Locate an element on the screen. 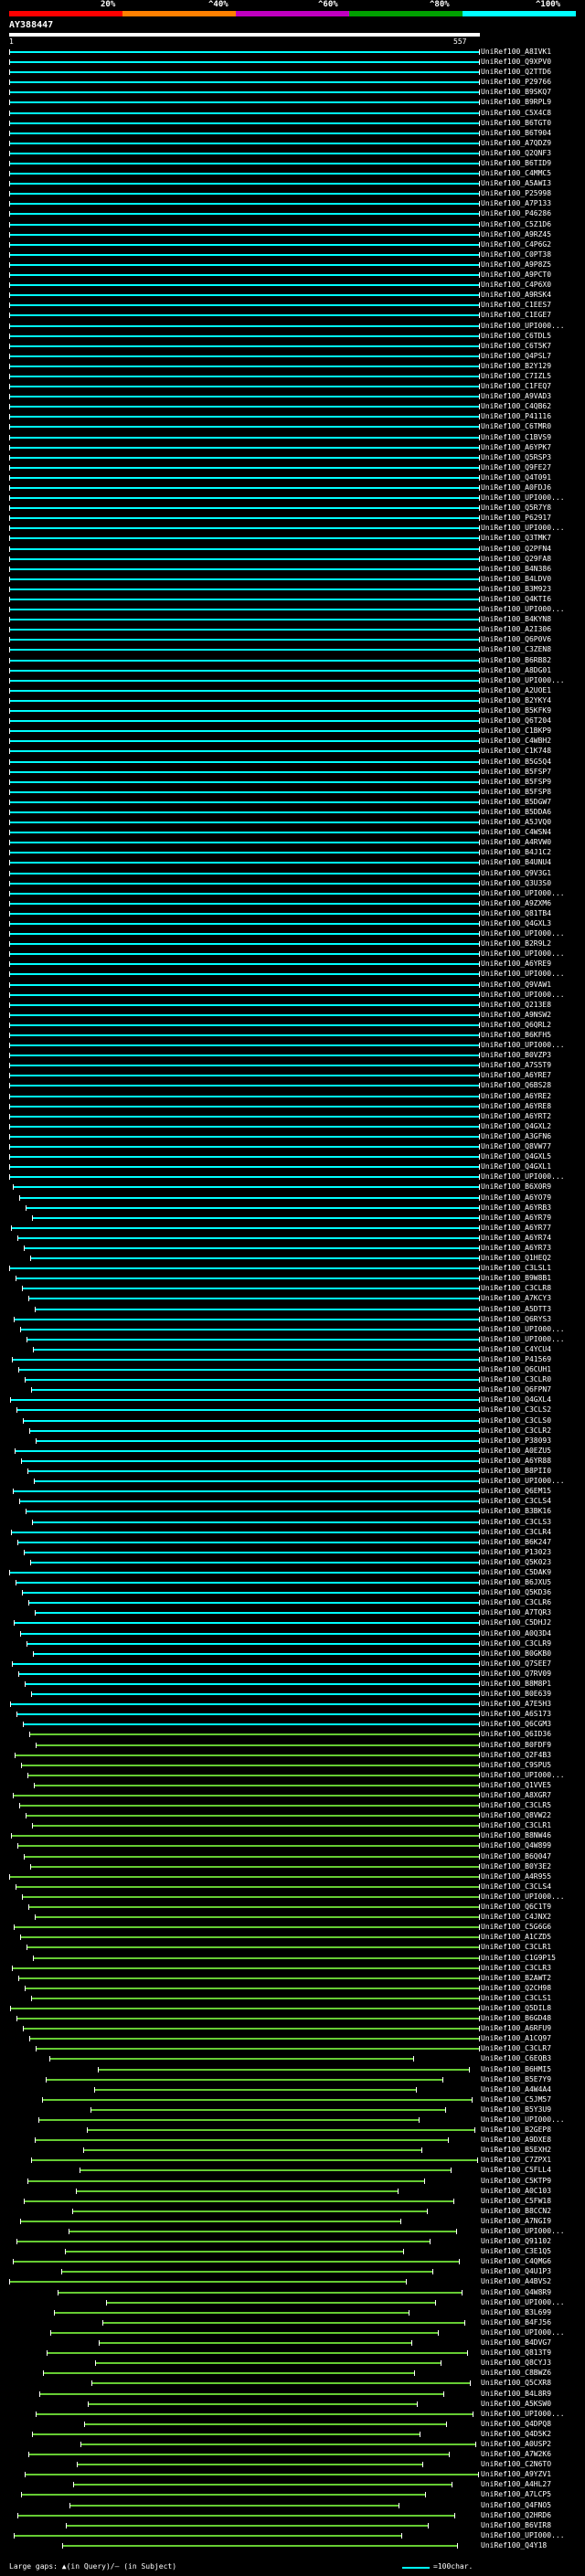  hit-link: UniRef100_B5FSP7 is located at coordinates (516, 772).